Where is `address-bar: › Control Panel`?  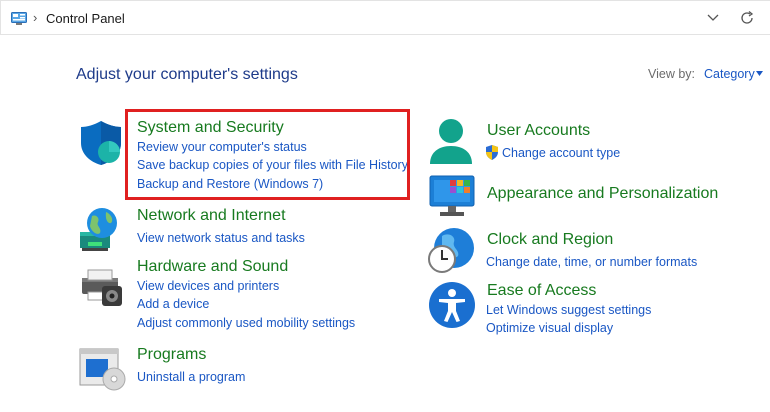 address-bar: › Control Panel is located at coordinates (385, 17).